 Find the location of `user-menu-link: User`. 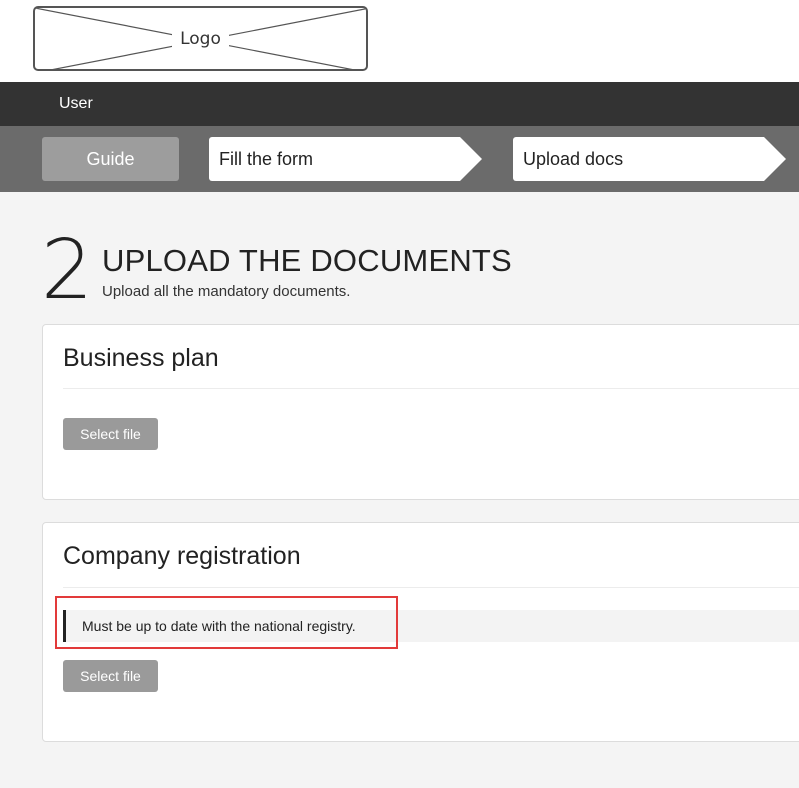

user-menu-link: User is located at coordinates (76, 104).